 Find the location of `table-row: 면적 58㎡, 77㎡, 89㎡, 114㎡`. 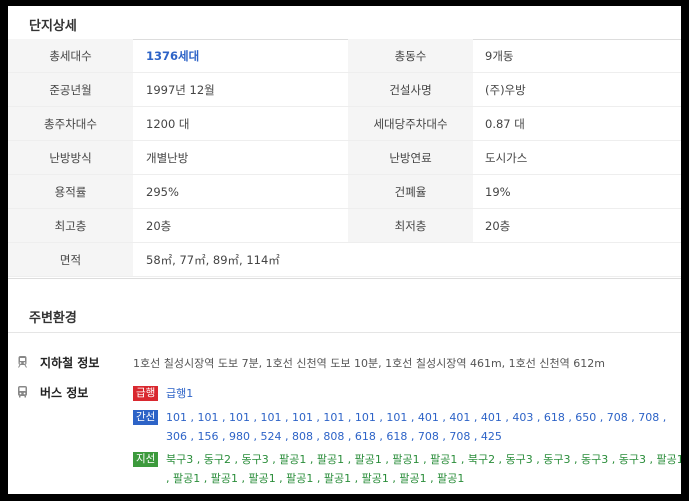

table-row: 면적 58㎡, 77㎡, 89㎡, 114㎡ is located at coordinates (344, 259).